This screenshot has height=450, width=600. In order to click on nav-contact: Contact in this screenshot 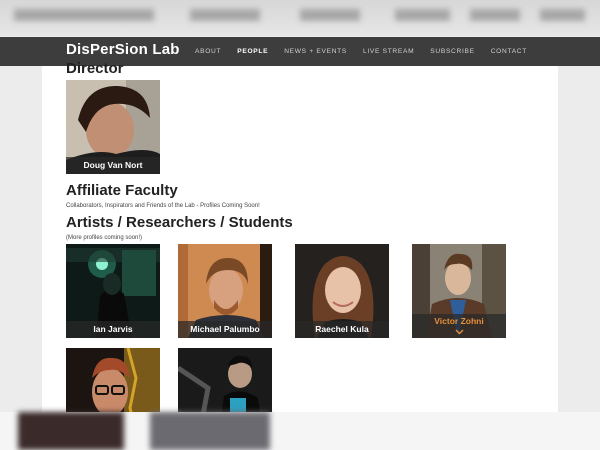, I will do `click(509, 51)`.